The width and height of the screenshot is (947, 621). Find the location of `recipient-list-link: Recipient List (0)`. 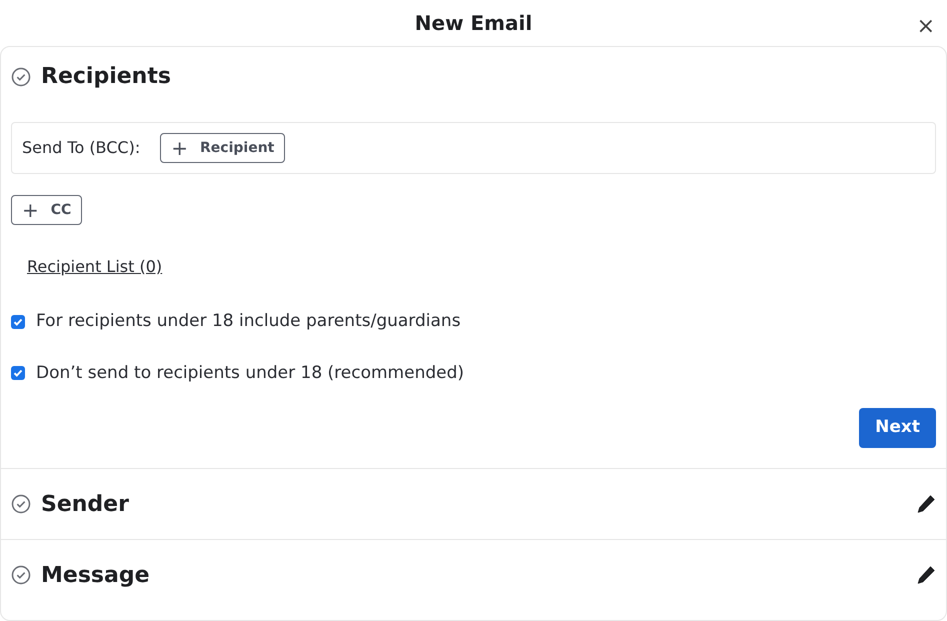

recipient-list-link: Recipient List (0) is located at coordinates (94, 267).